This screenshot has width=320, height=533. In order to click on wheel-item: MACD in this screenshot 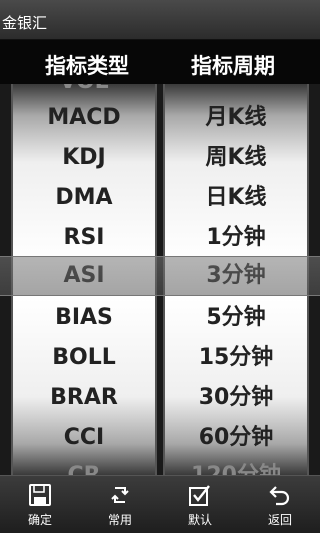, I will do `click(84, 118)`.